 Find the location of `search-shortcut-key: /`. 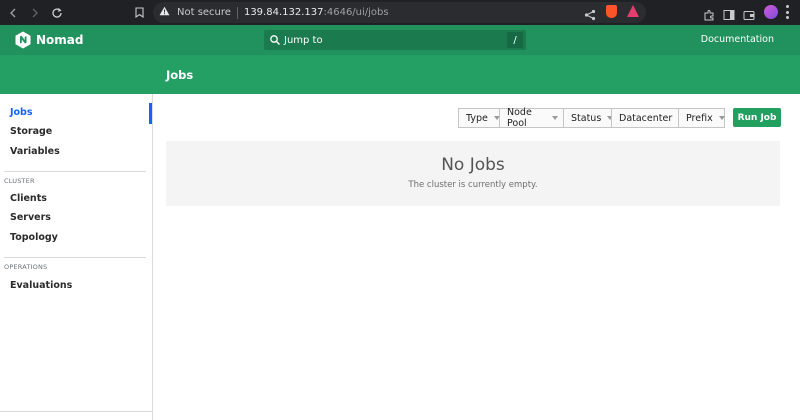

search-shortcut-key: / is located at coordinates (515, 40).